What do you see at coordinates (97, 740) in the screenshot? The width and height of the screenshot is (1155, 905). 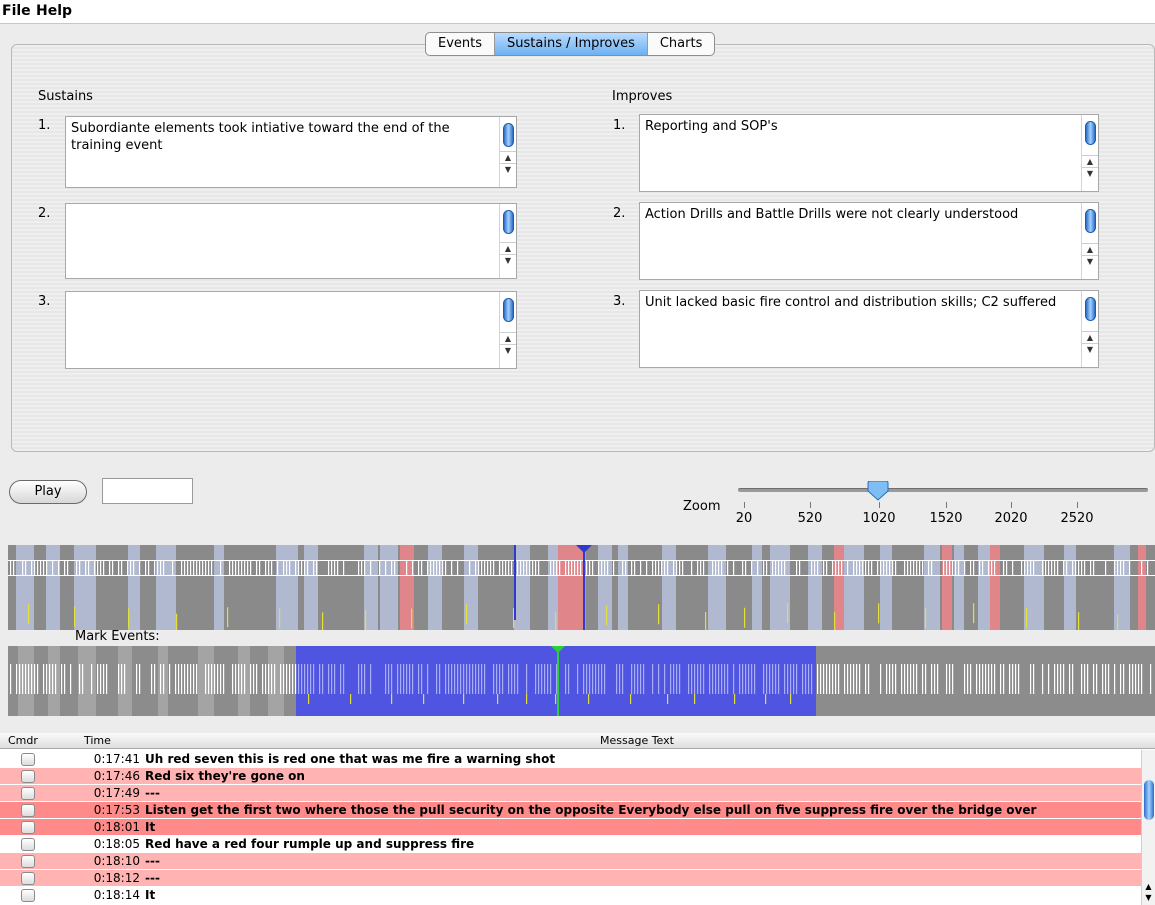 I see `col-time-header: Time` at bounding box center [97, 740].